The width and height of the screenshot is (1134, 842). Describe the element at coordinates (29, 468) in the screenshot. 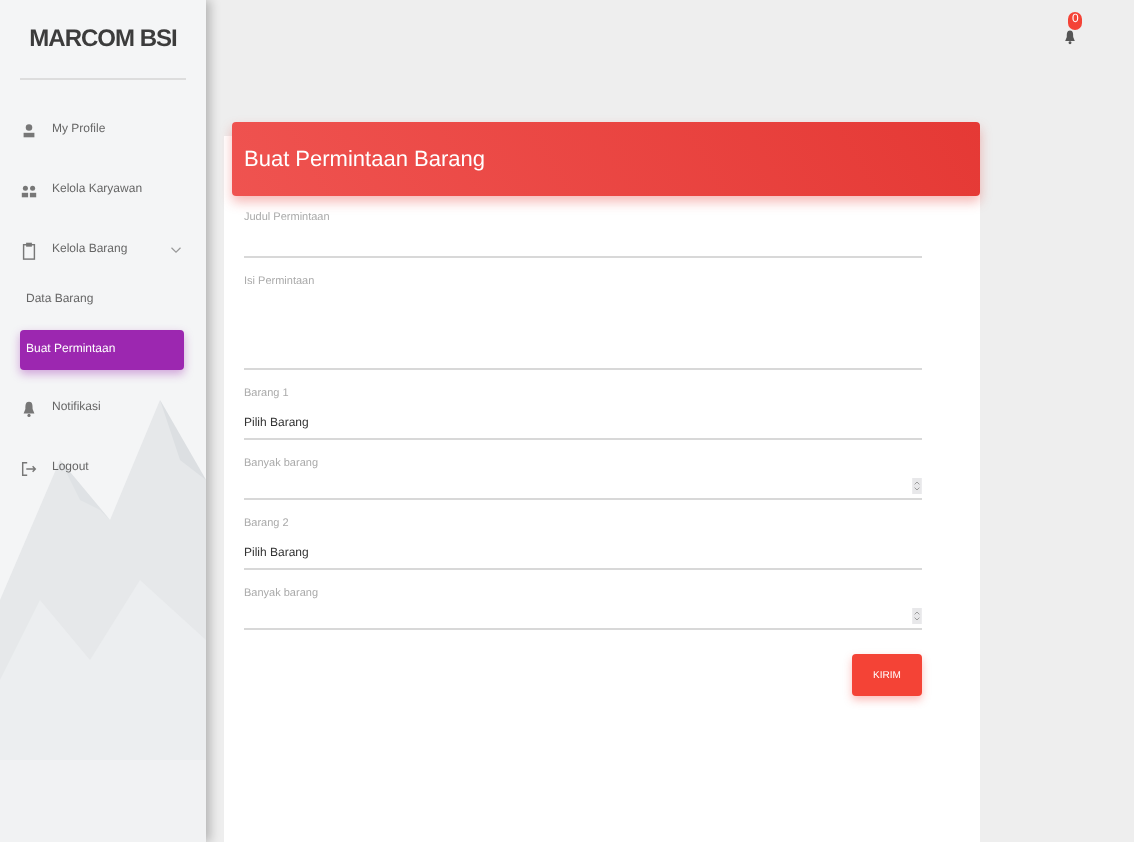

I see `logout-icon` at that location.